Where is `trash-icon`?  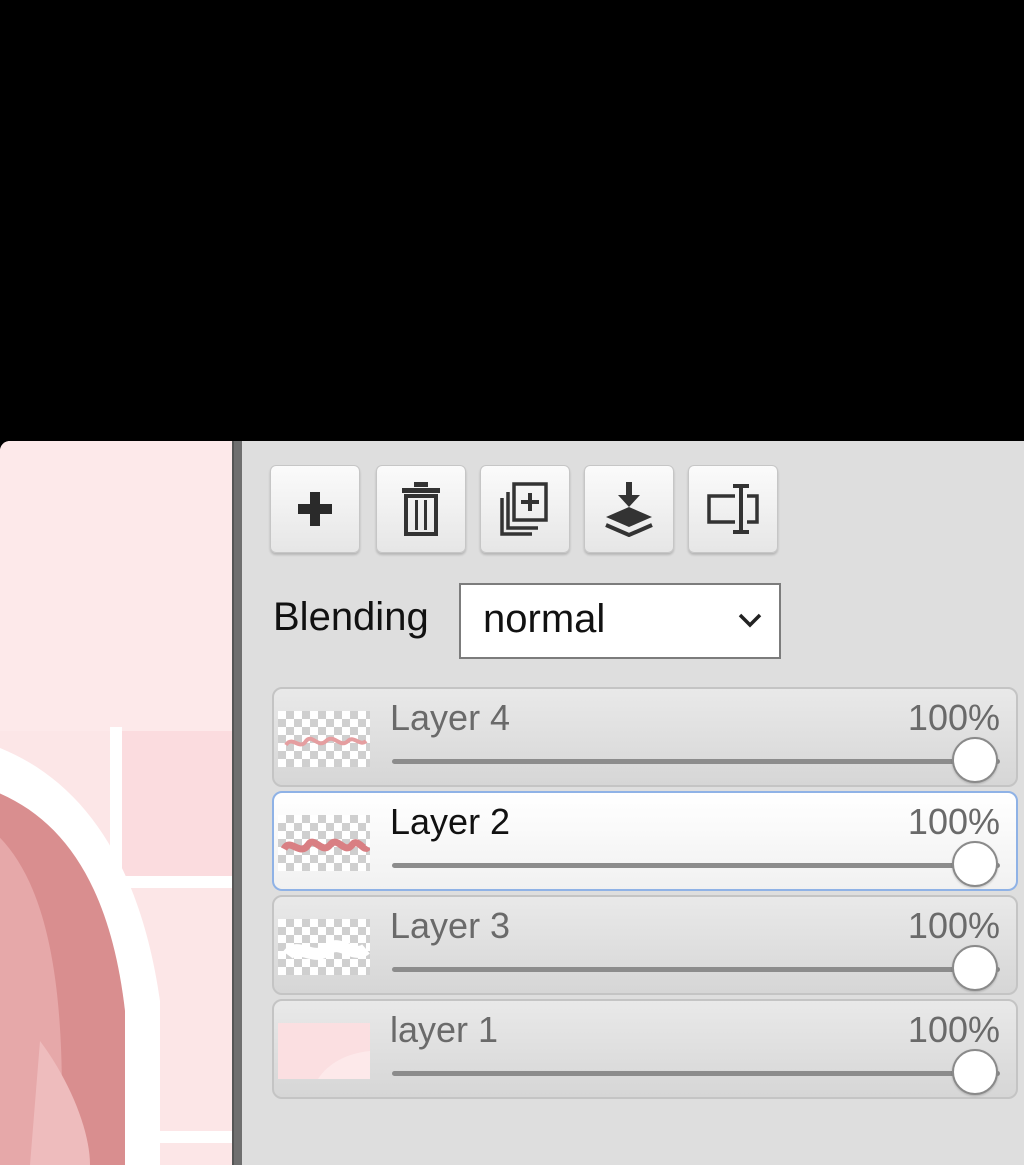 trash-icon is located at coordinates (421, 509).